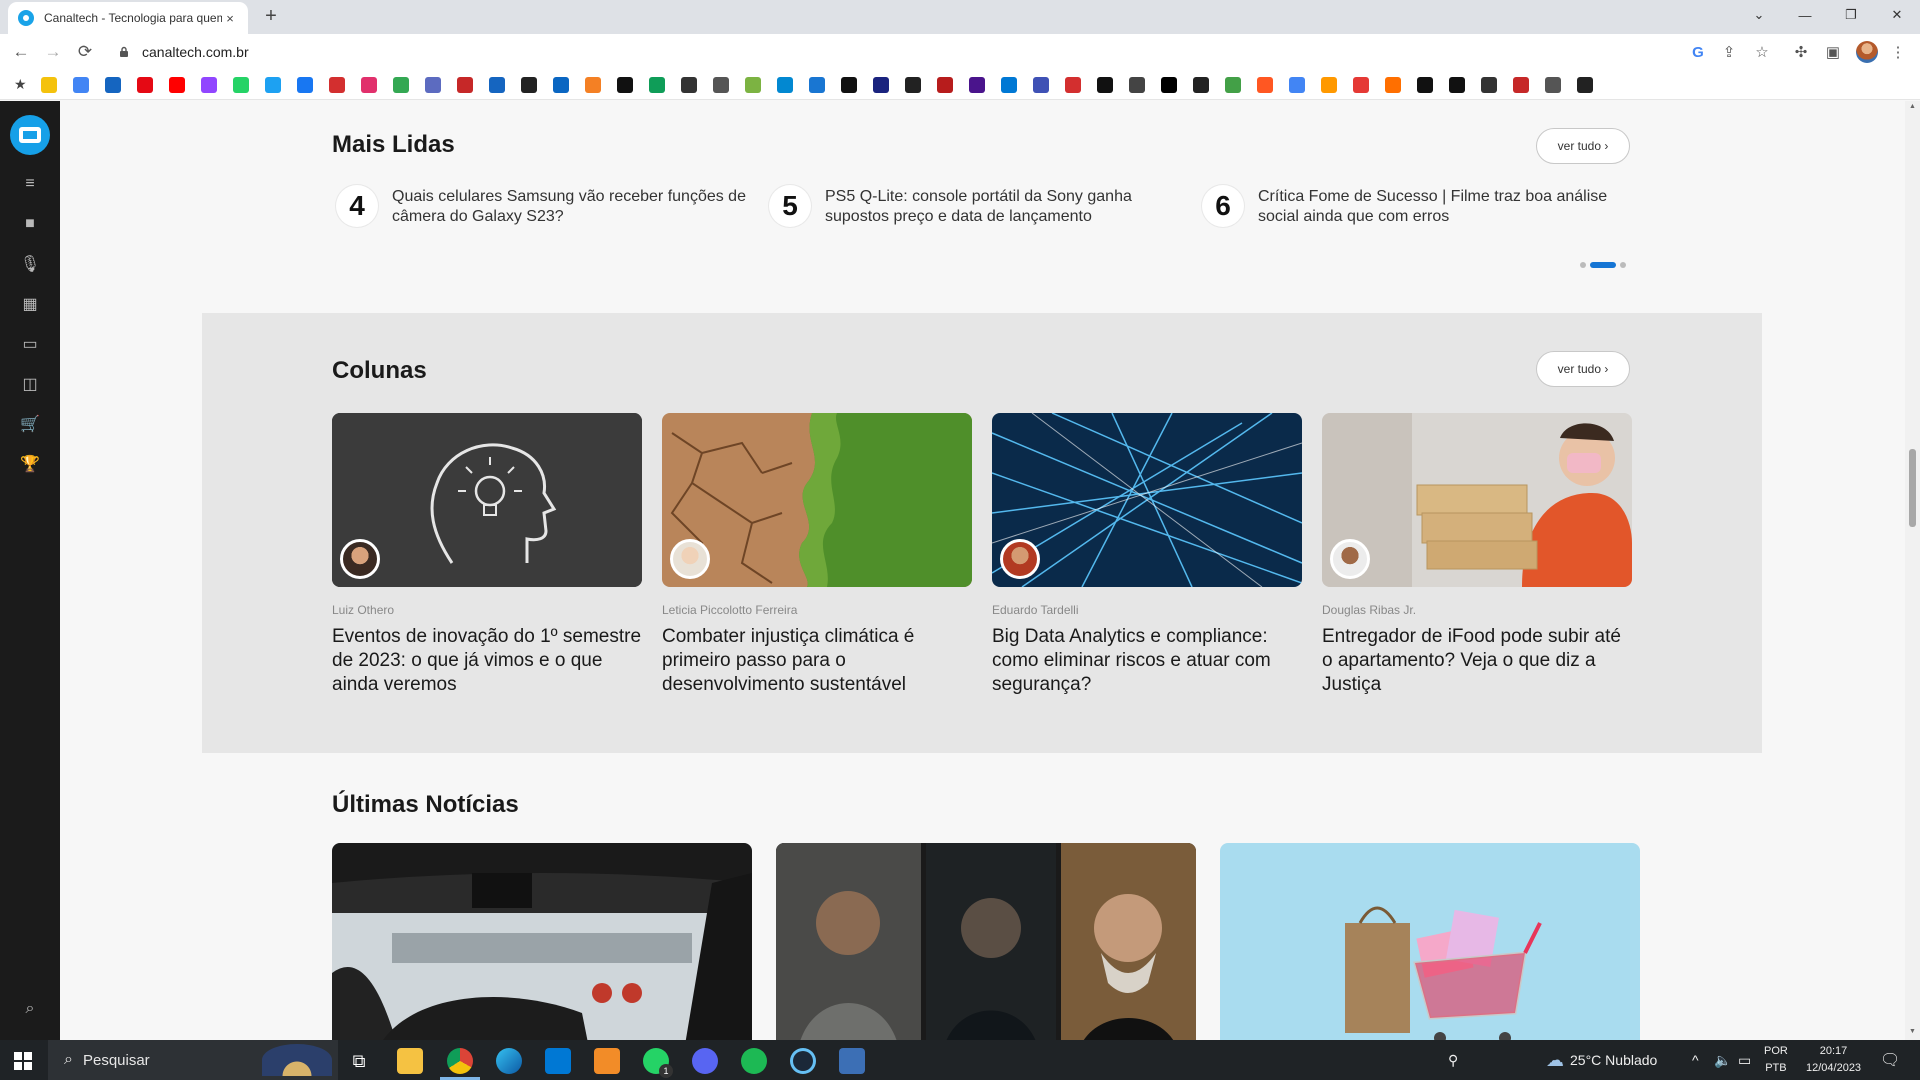 The image size is (1920, 1080). Describe the element at coordinates (30, 344) in the screenshot. I see `devices-icon: ▭` at that location.